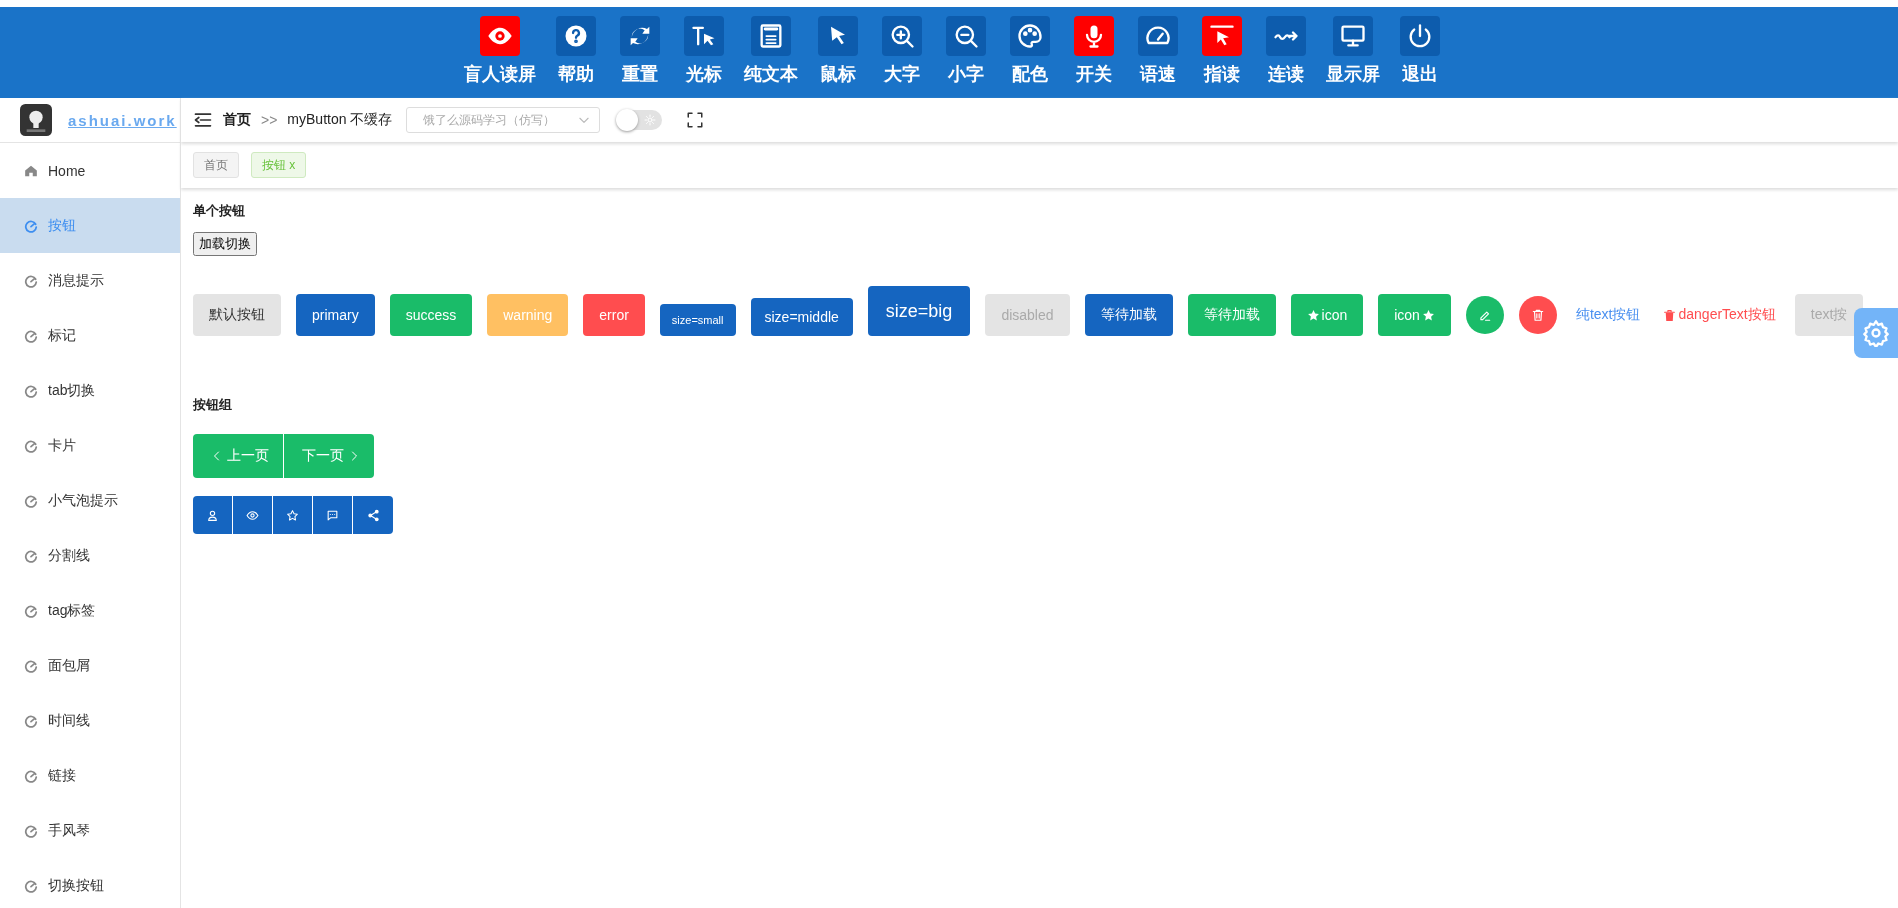 The height and width of the screenshot is (908, 1898). Describe the element at coordinates (90, 445) in the screenshot. I see `sidebar-item: 卡片` at that location.